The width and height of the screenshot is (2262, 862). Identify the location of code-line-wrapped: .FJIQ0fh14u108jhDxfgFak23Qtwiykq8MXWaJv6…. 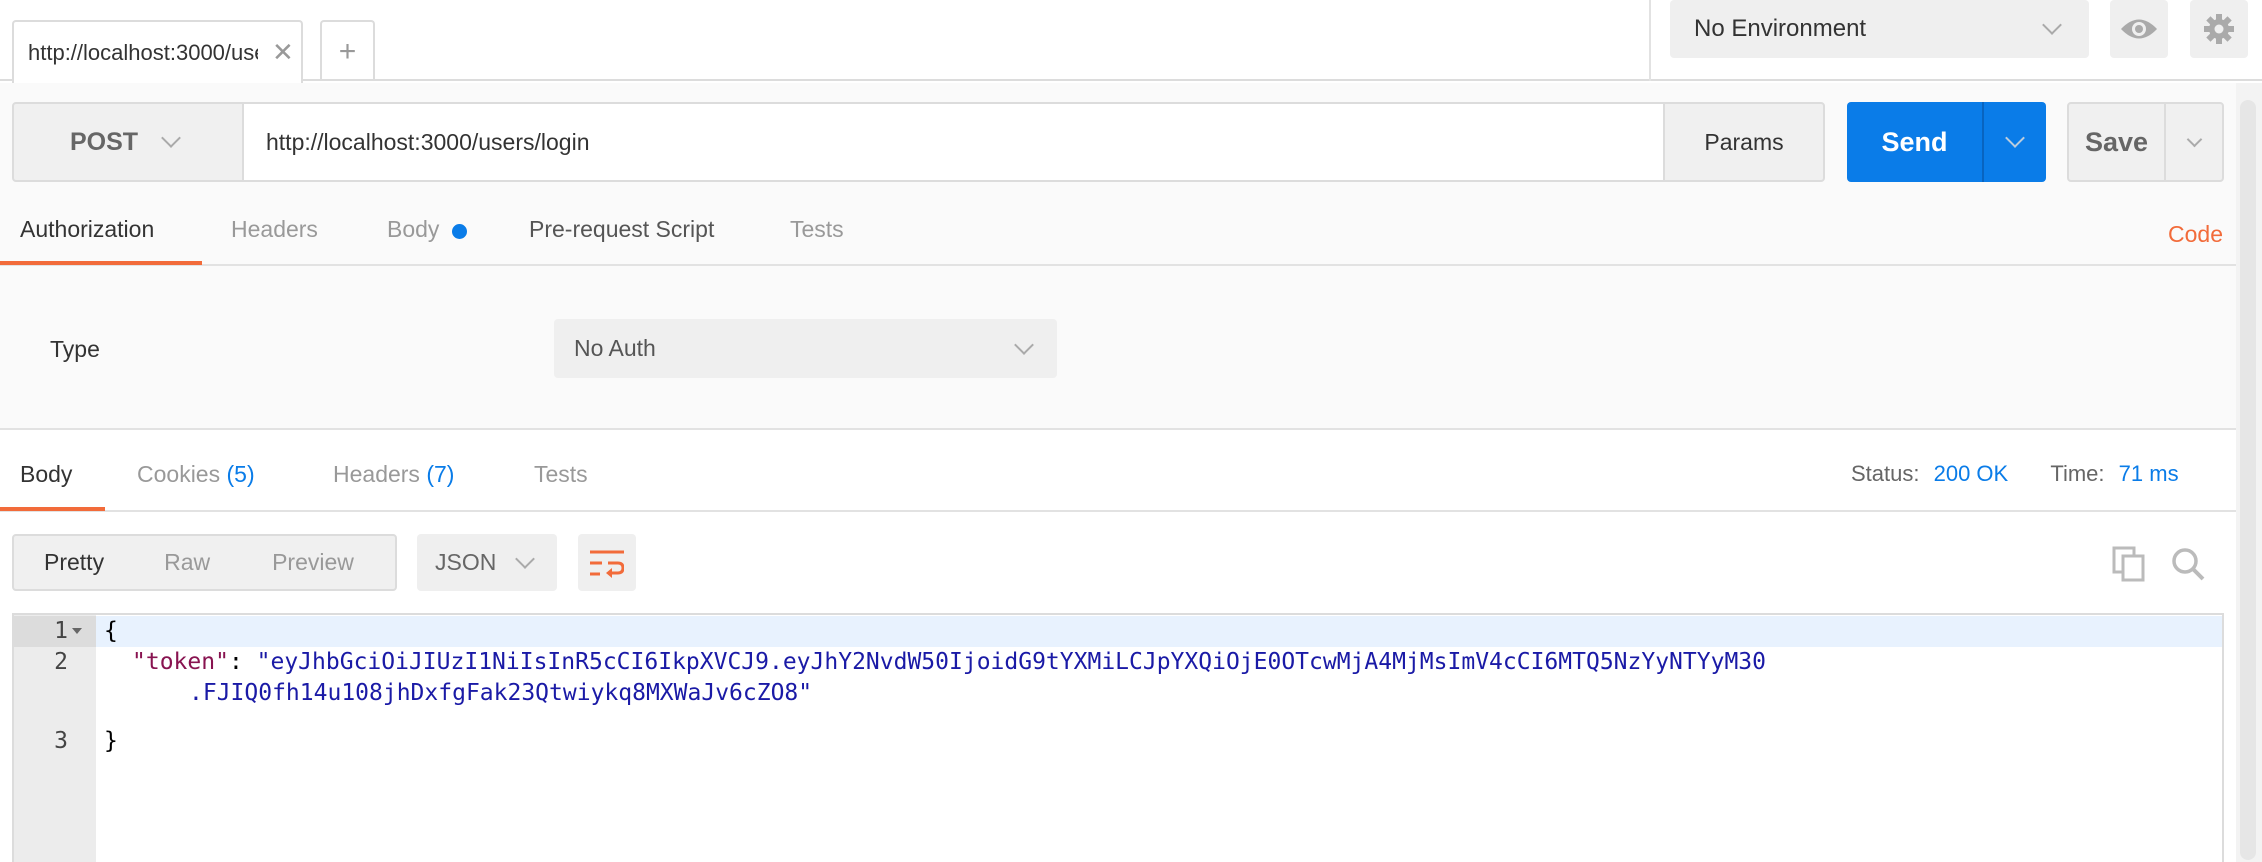
(500, 693).